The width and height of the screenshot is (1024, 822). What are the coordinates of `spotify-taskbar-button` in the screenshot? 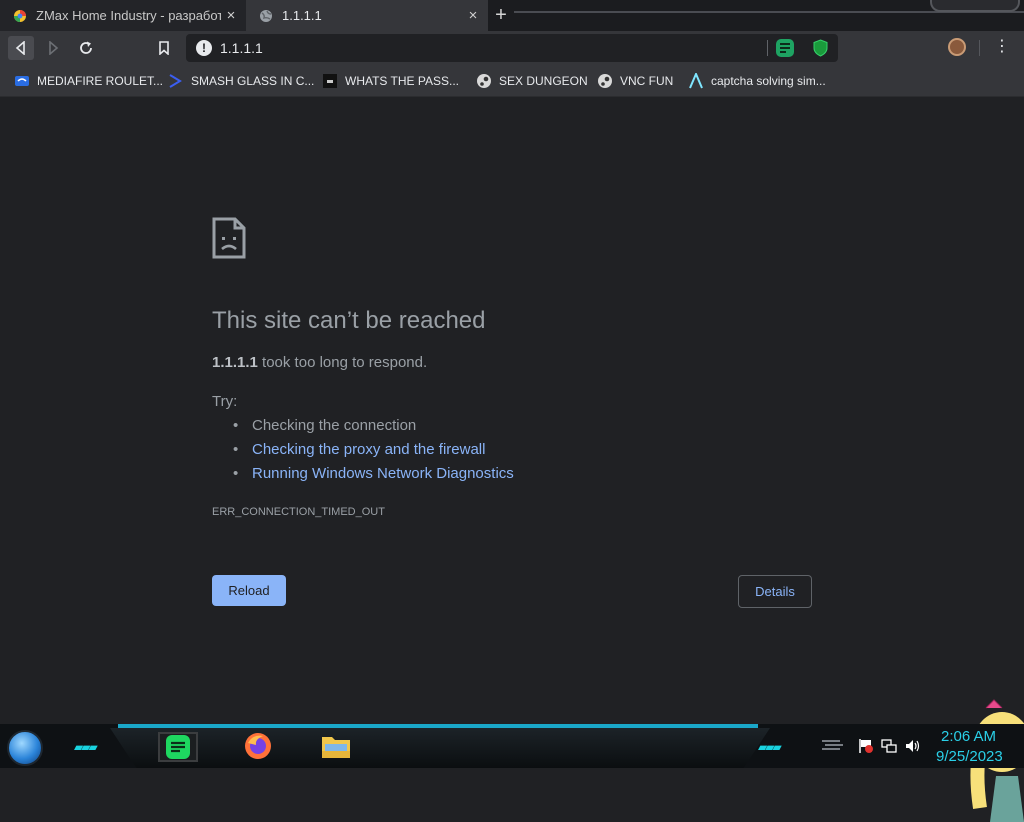 It's located at (178, 747).